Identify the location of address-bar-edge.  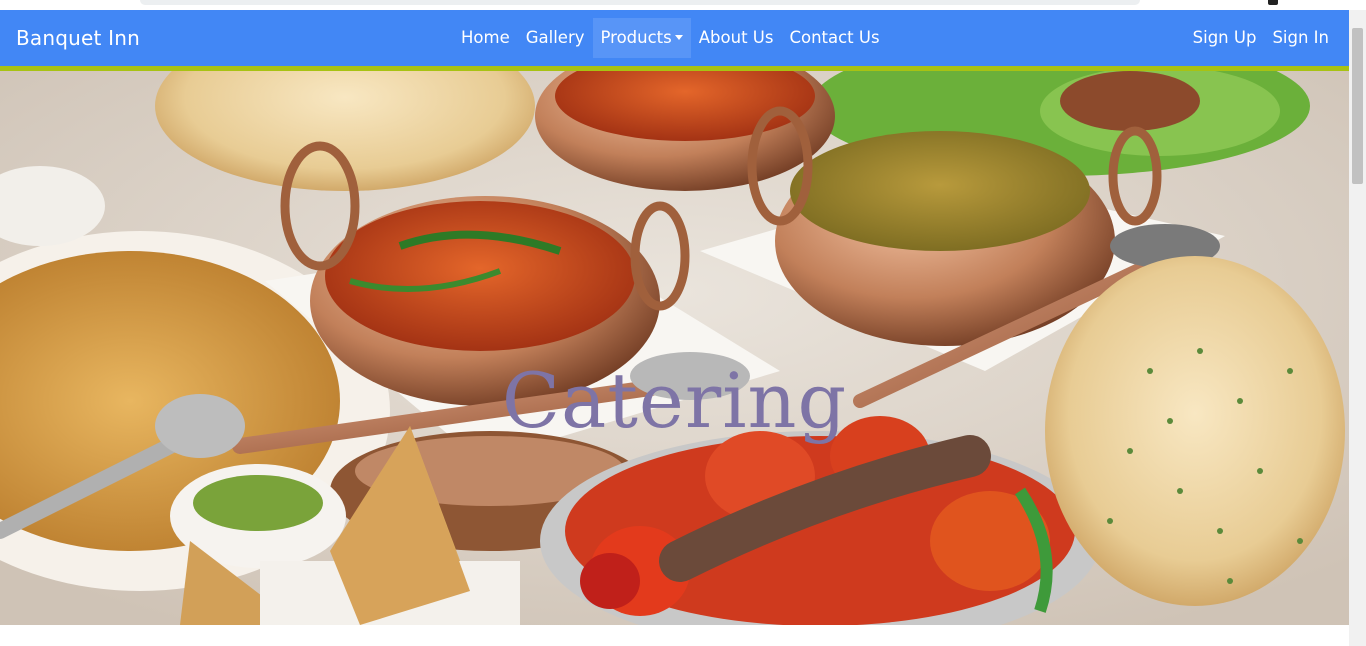
(640, 2).